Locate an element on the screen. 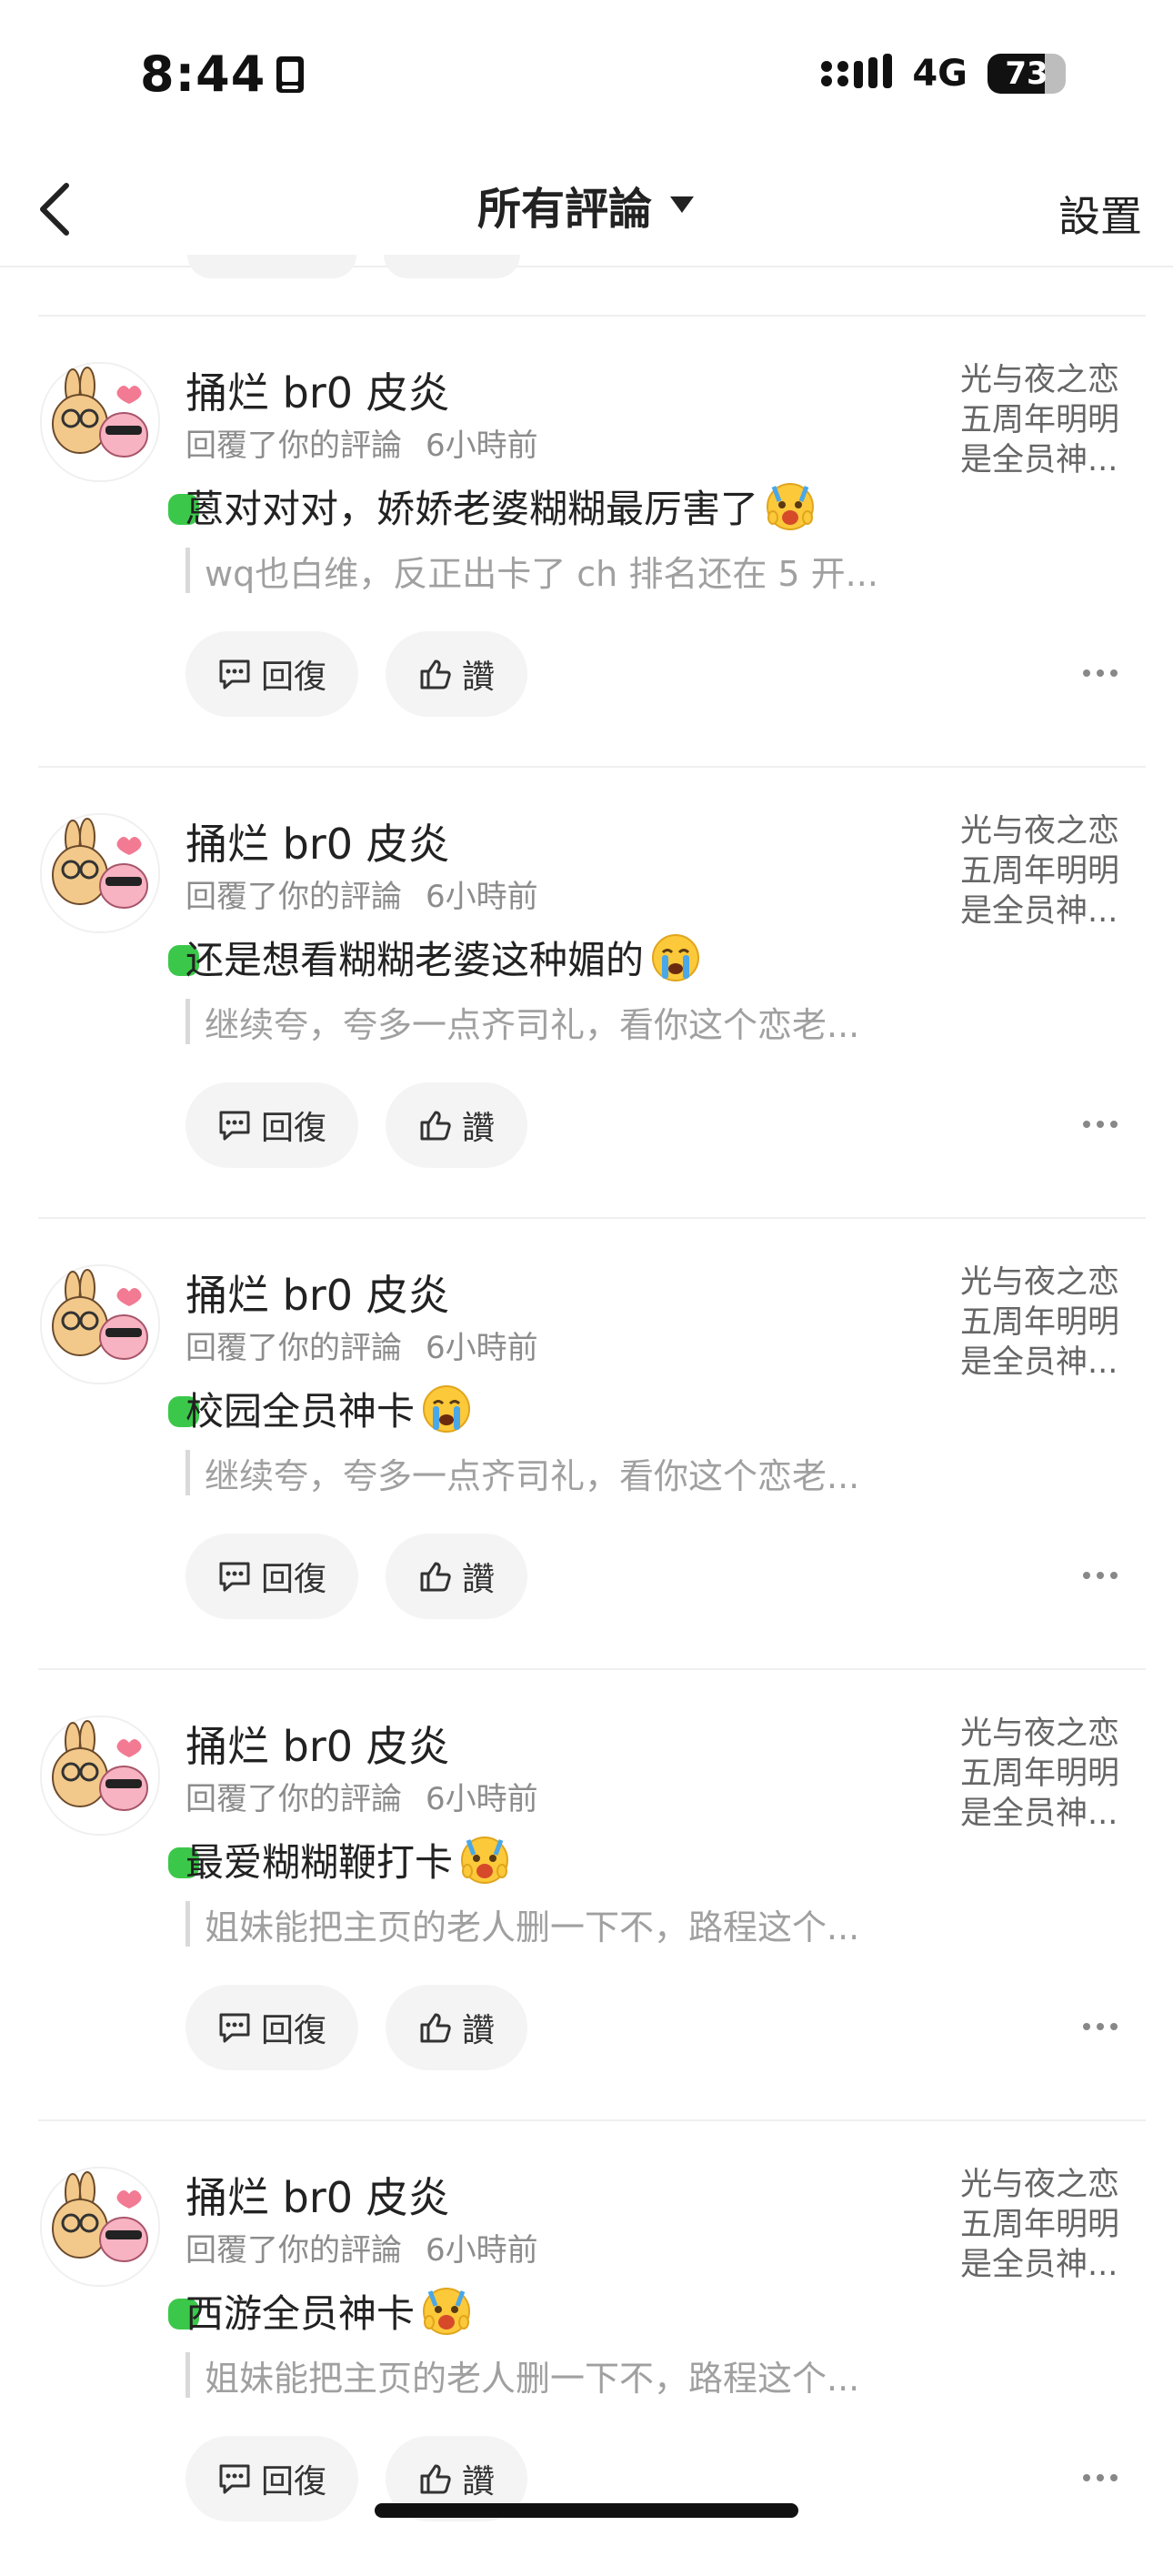 The width and height of the screenshot is (1173, 2576). comment-text: 校园全员神卡 is located at coordinates (329, 1408).